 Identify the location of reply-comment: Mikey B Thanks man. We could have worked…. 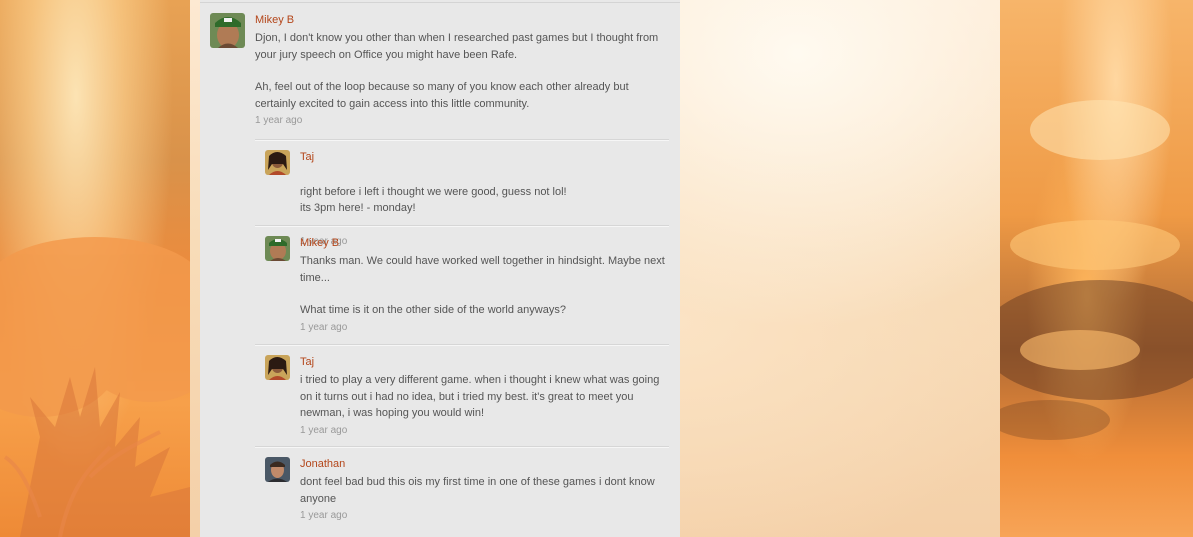
(467, 285).